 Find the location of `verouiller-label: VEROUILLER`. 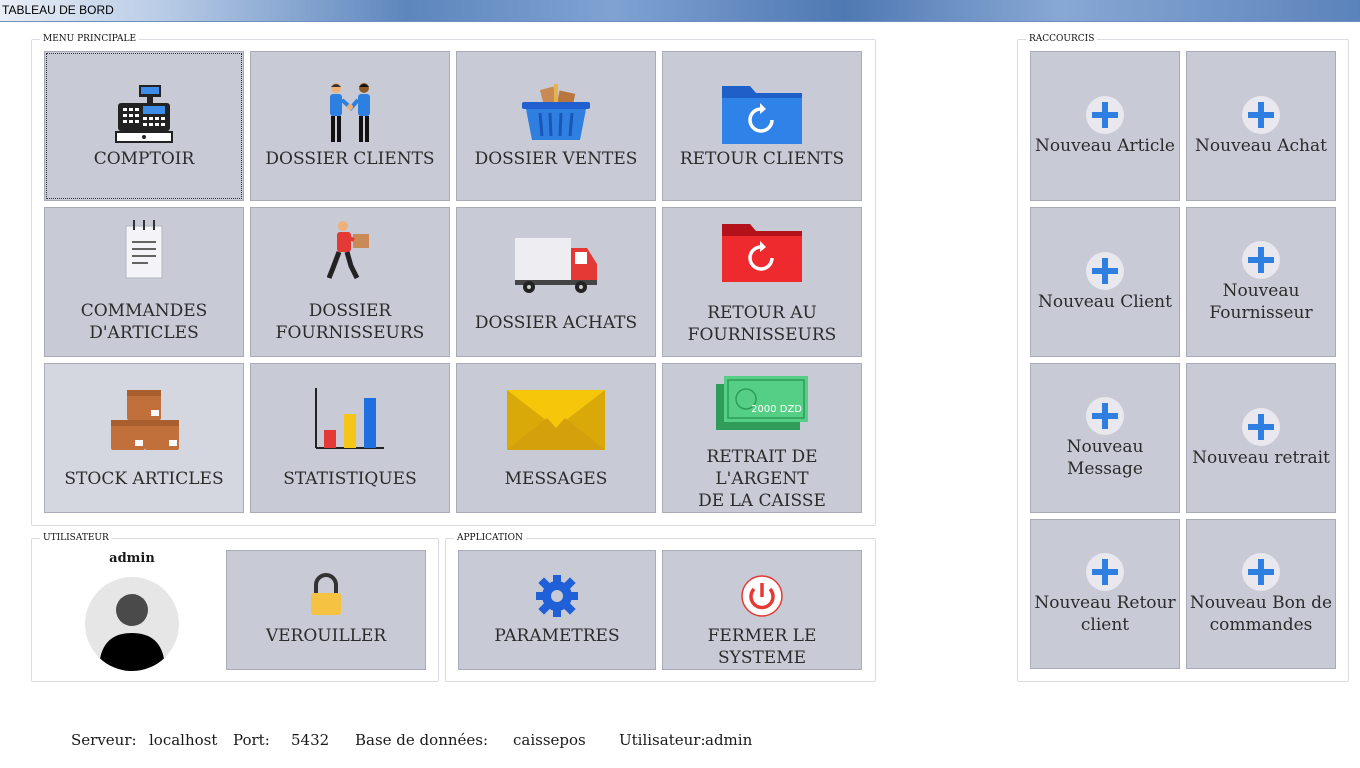

verouiller-label: VEROUILLER is located at coordinates (326, 636).